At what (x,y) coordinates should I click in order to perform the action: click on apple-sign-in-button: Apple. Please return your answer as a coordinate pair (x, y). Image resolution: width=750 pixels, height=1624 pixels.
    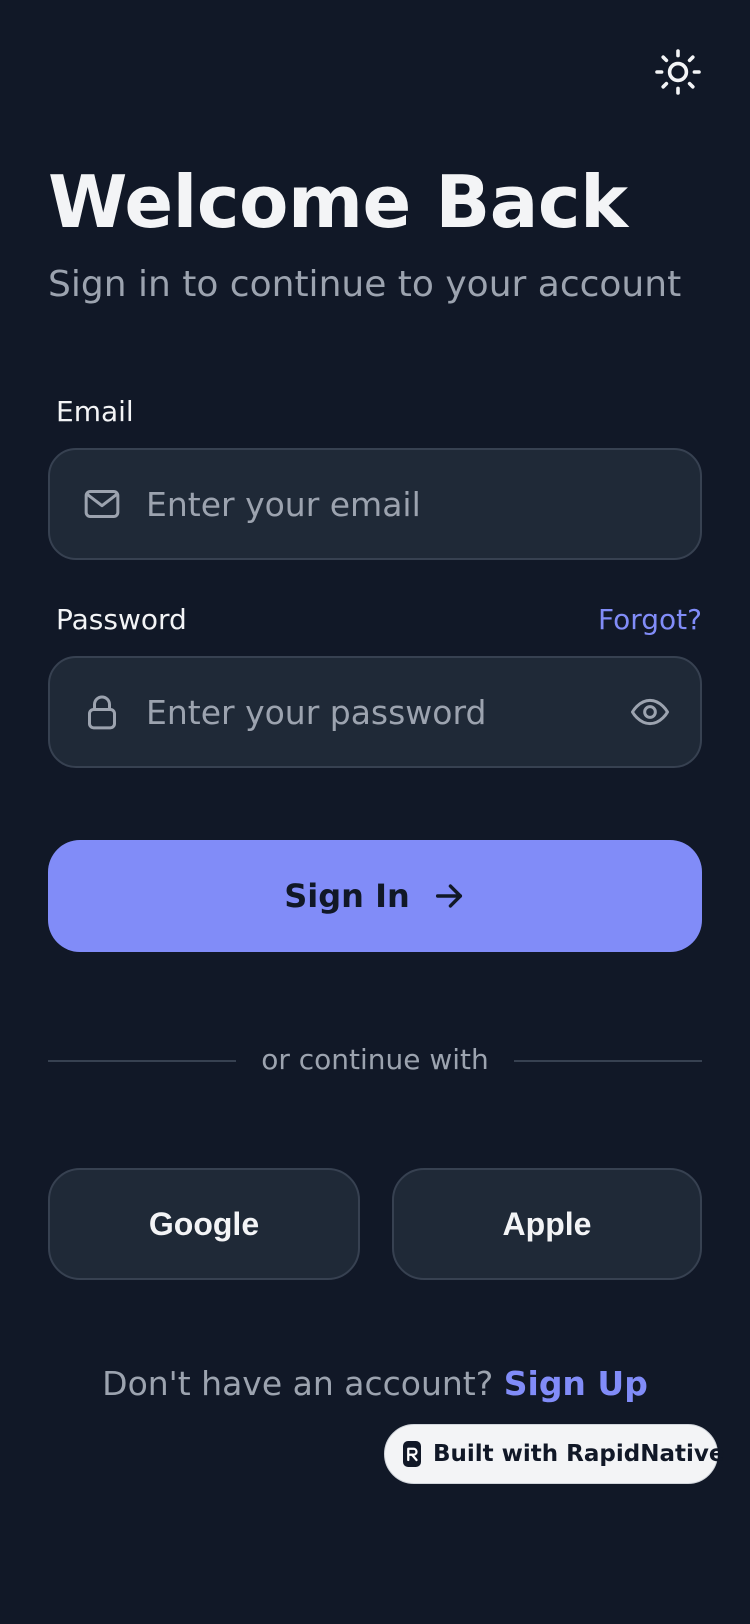
    Looking at the image, I should click on (547, 1224).